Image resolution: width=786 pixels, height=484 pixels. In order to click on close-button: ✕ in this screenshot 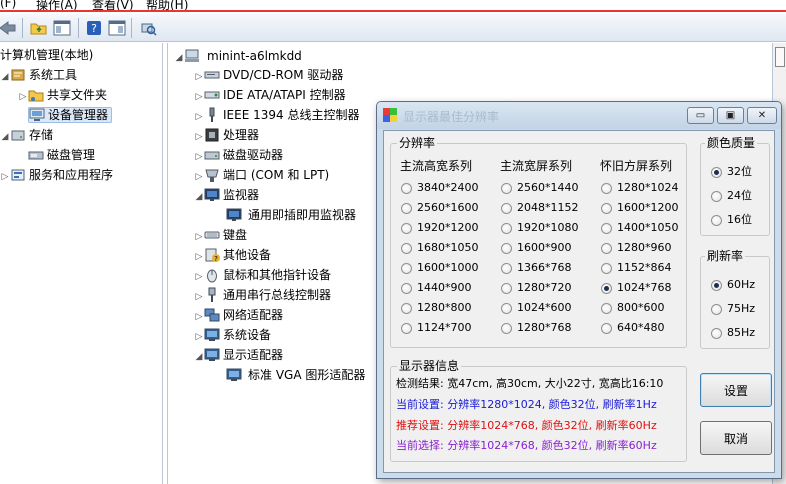, I will do `click(762, 115)`.